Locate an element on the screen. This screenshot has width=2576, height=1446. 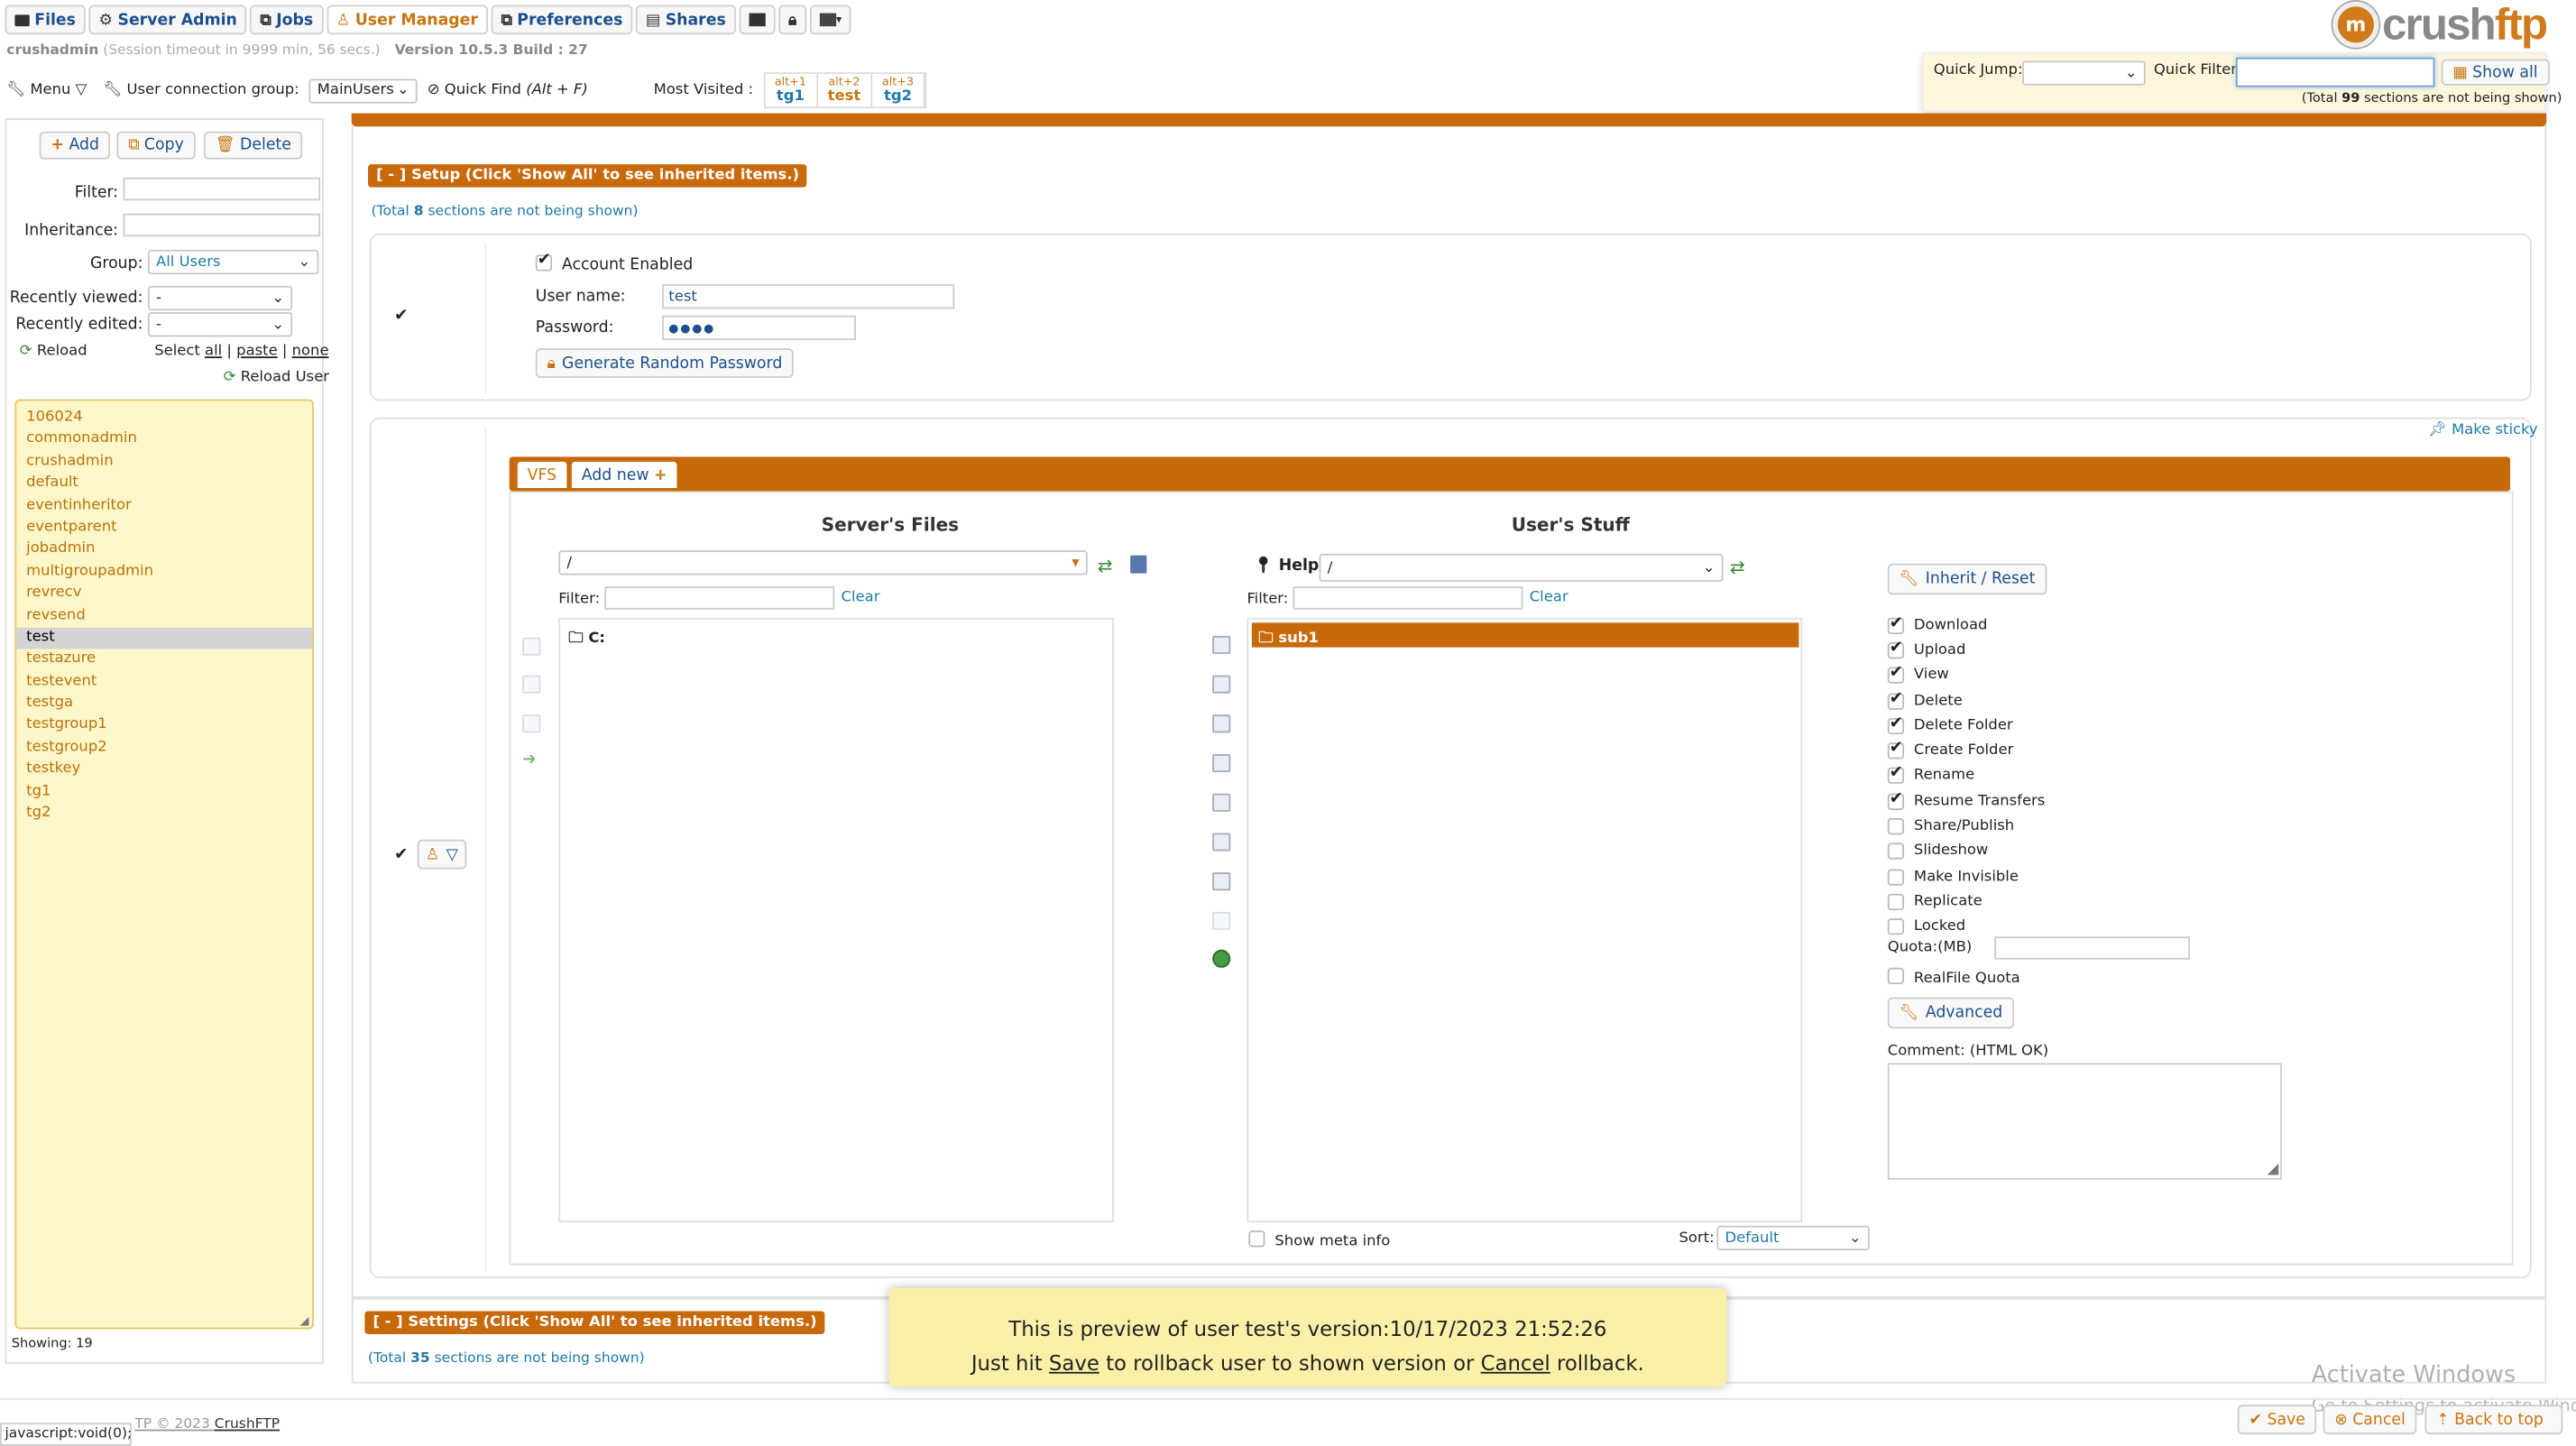
show-all-button: ▦ Show all is located at coordinates (2495, 72).